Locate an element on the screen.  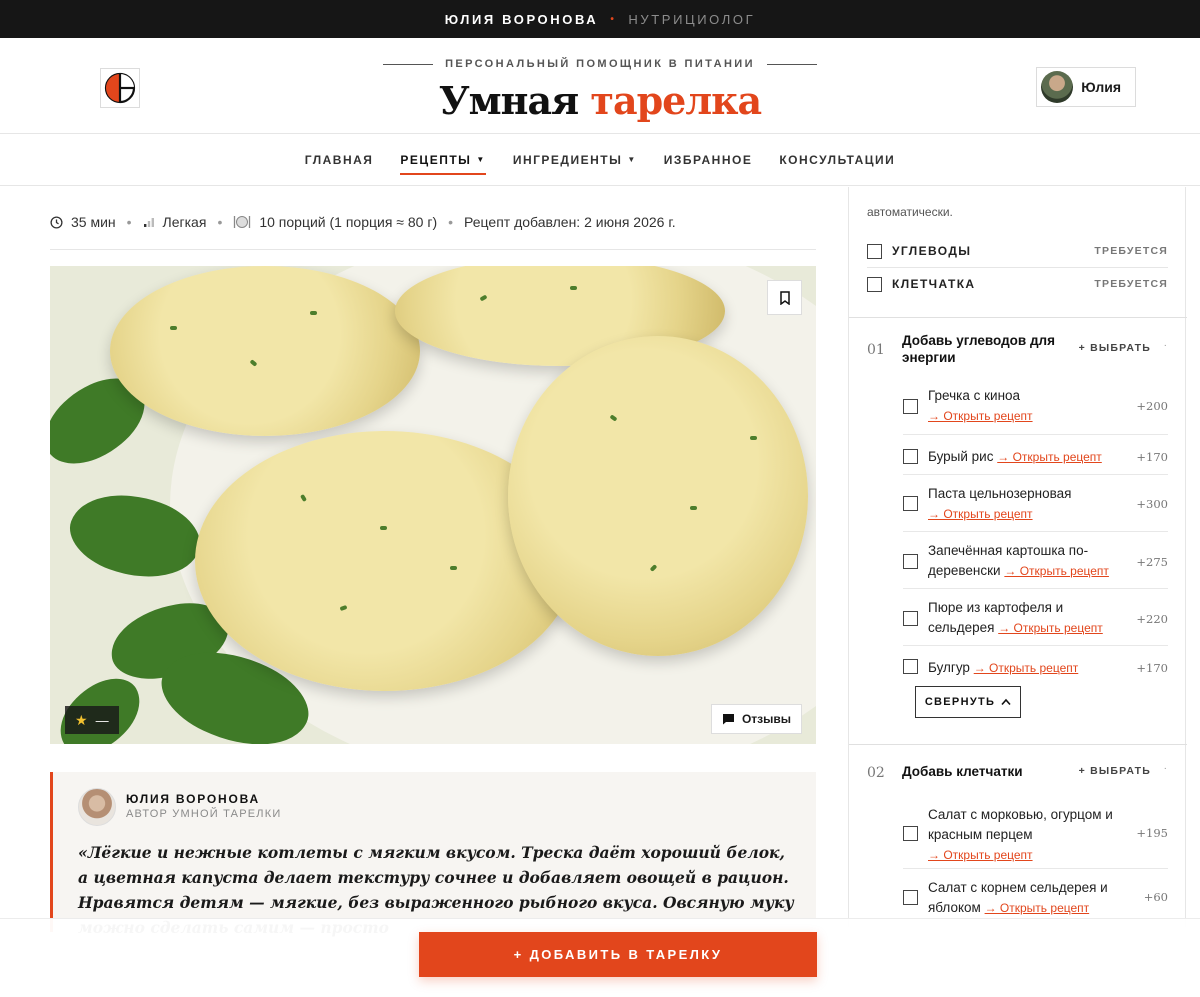
nav-label: ГЛАВНАЯ is located at coordinates (339, 159).